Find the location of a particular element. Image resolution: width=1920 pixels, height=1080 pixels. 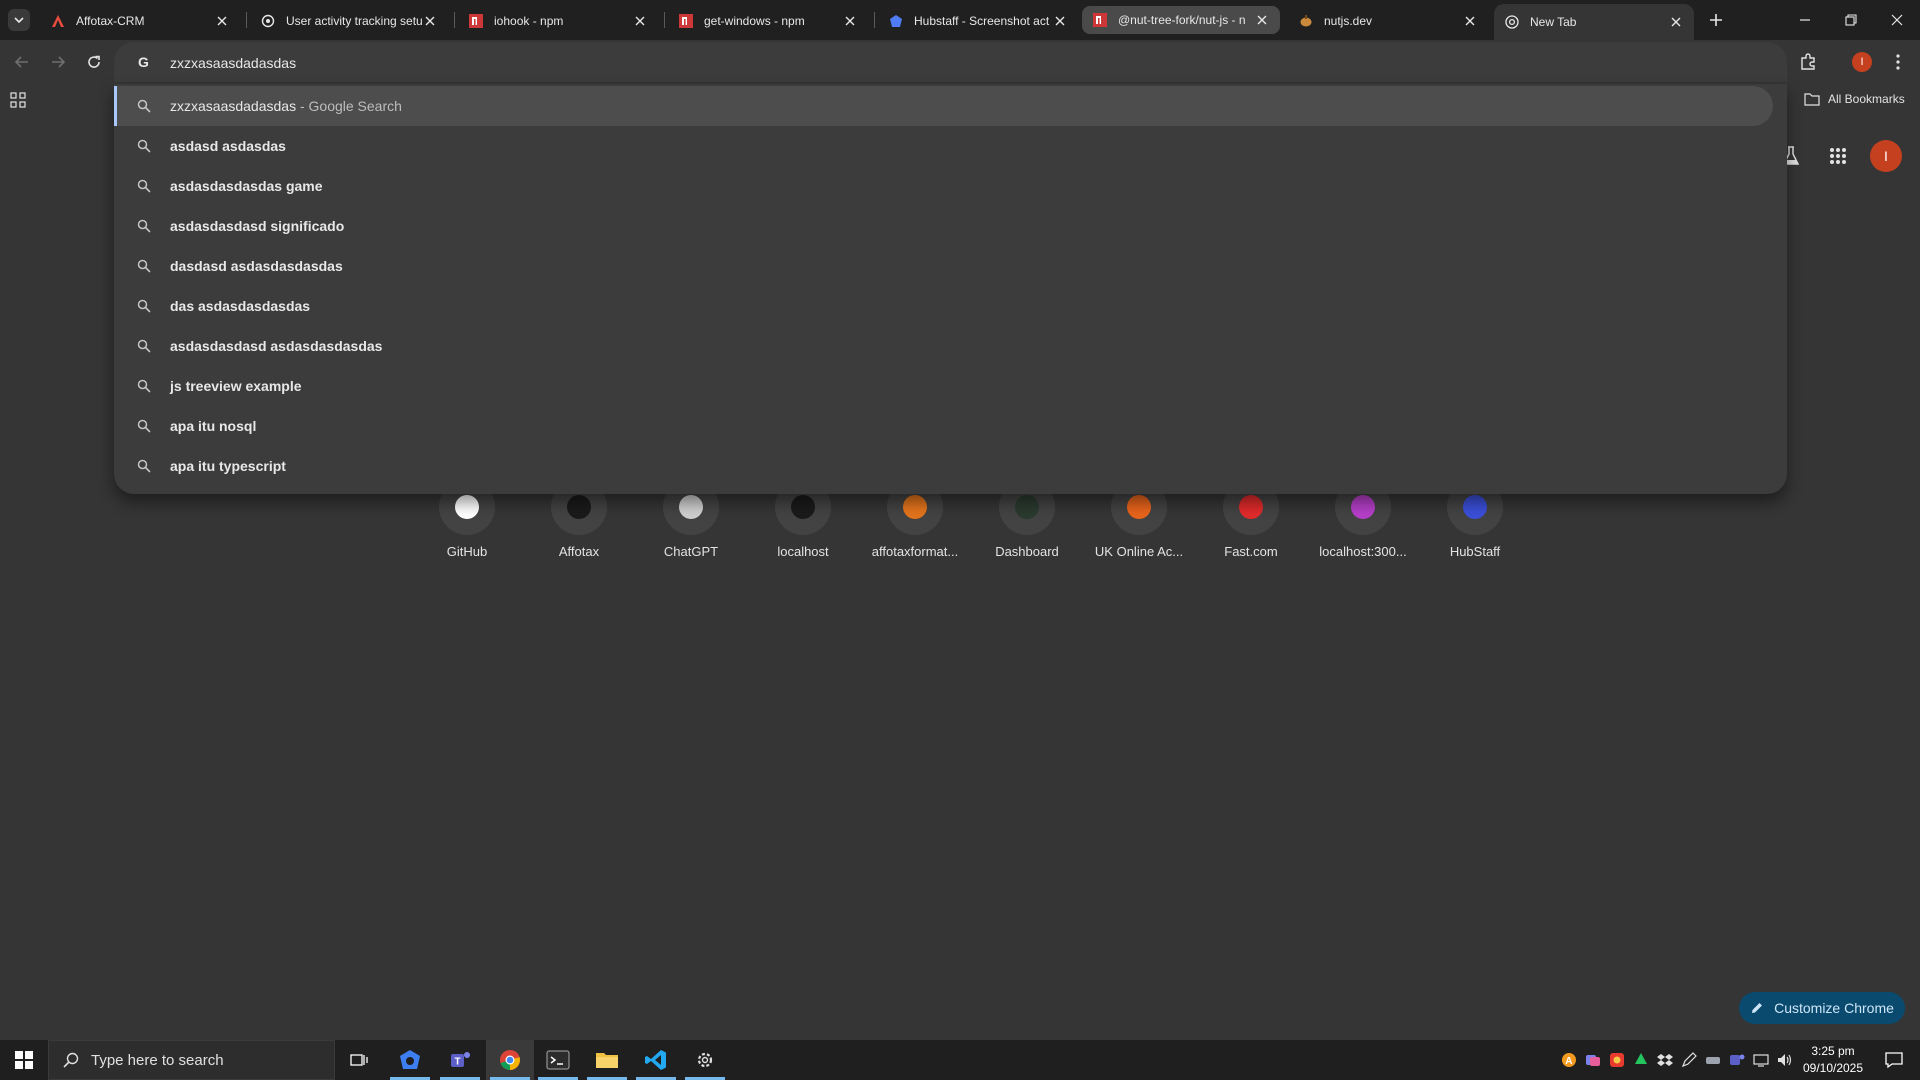

profile-button: I is located at coordinates (1862, 62).